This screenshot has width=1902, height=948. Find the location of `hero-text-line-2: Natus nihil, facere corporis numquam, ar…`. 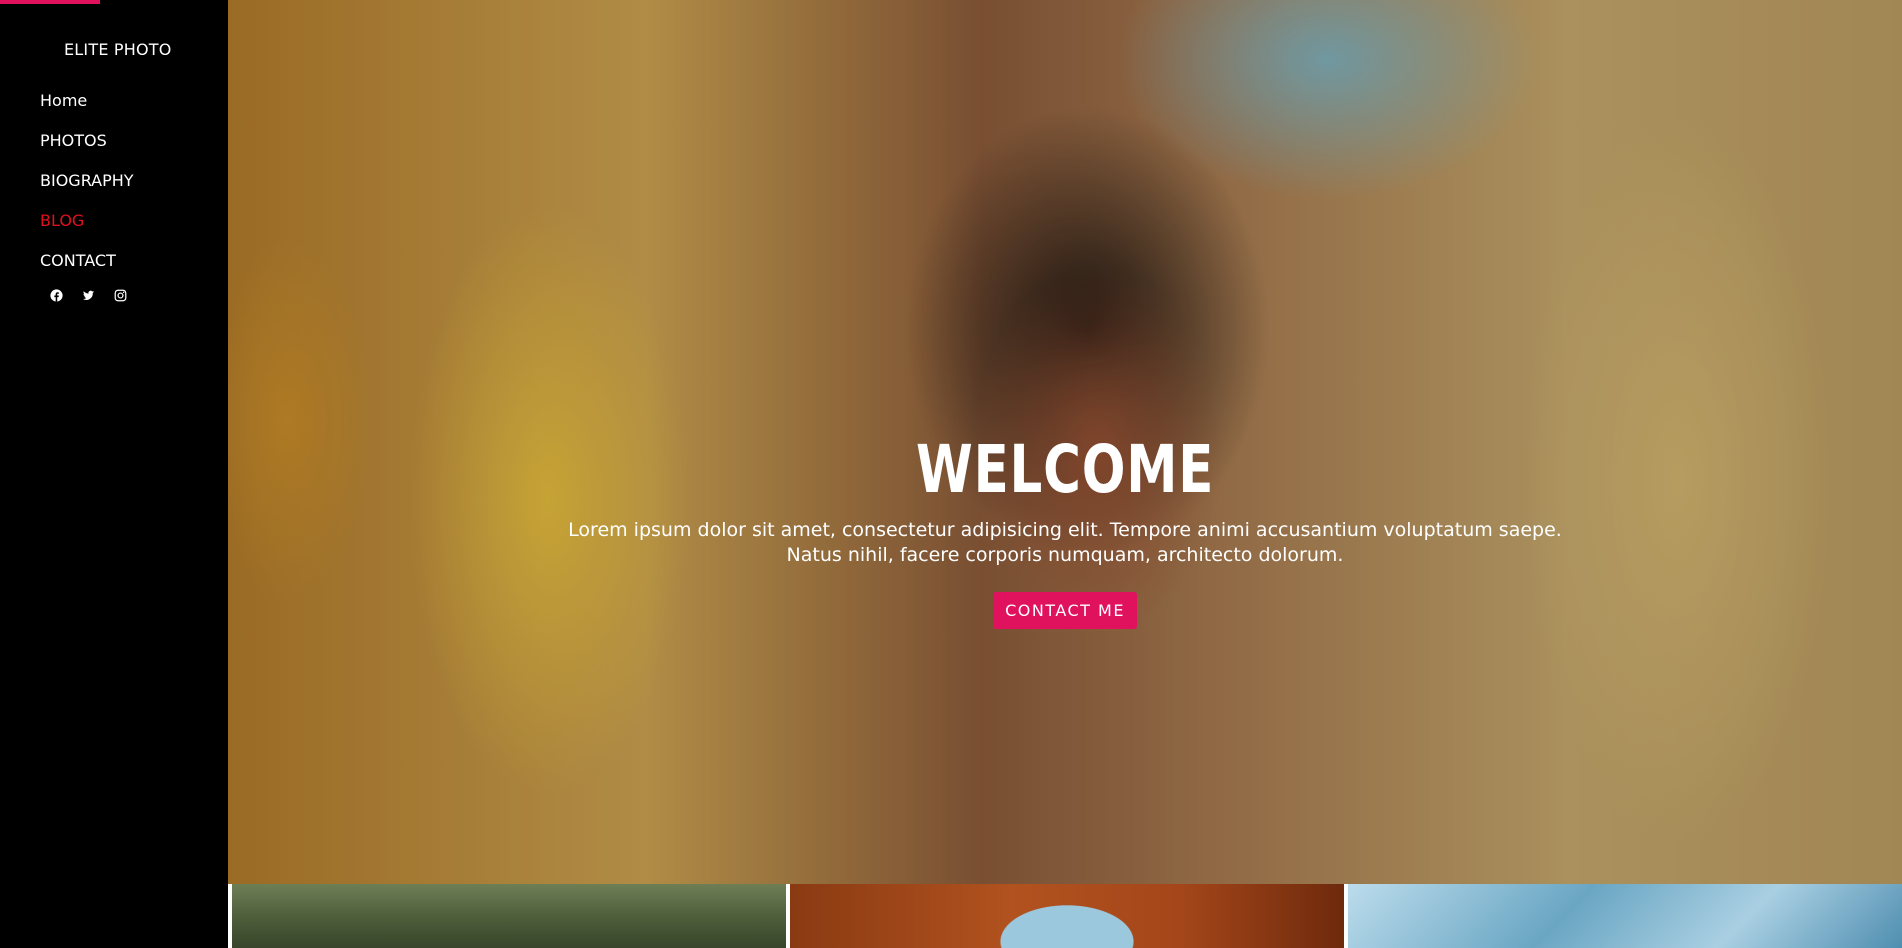

hero-text-line-2: Natus nihil, facere corporis numquam, ar… is located at coordinates (1065, 555).